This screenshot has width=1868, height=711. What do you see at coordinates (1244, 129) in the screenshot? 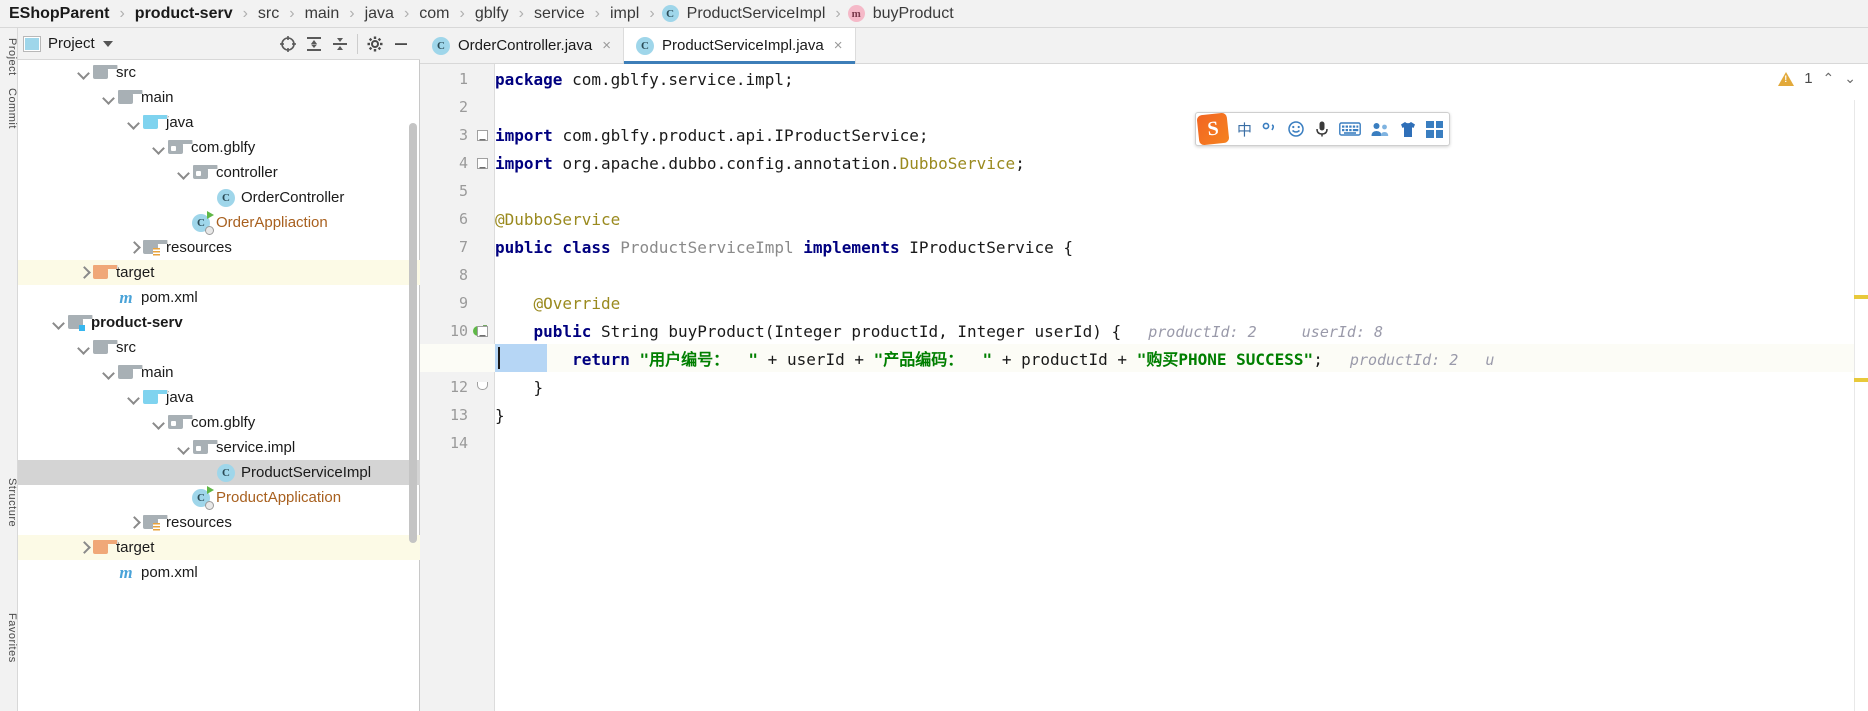
I see `chinese-mode-icon: 中` at bounding box center [1244, 129].